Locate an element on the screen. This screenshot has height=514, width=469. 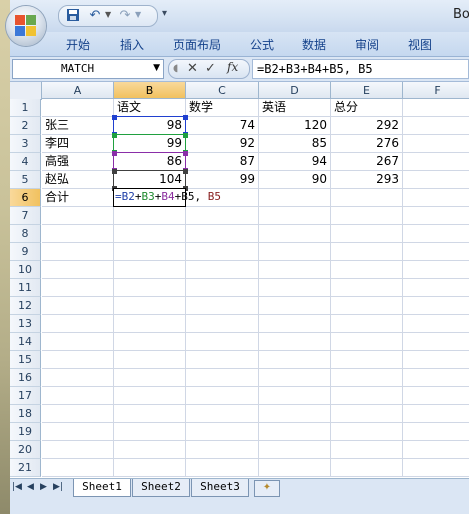
sheet-tab-2: Sheet2 is located at coordinates (161, 488).